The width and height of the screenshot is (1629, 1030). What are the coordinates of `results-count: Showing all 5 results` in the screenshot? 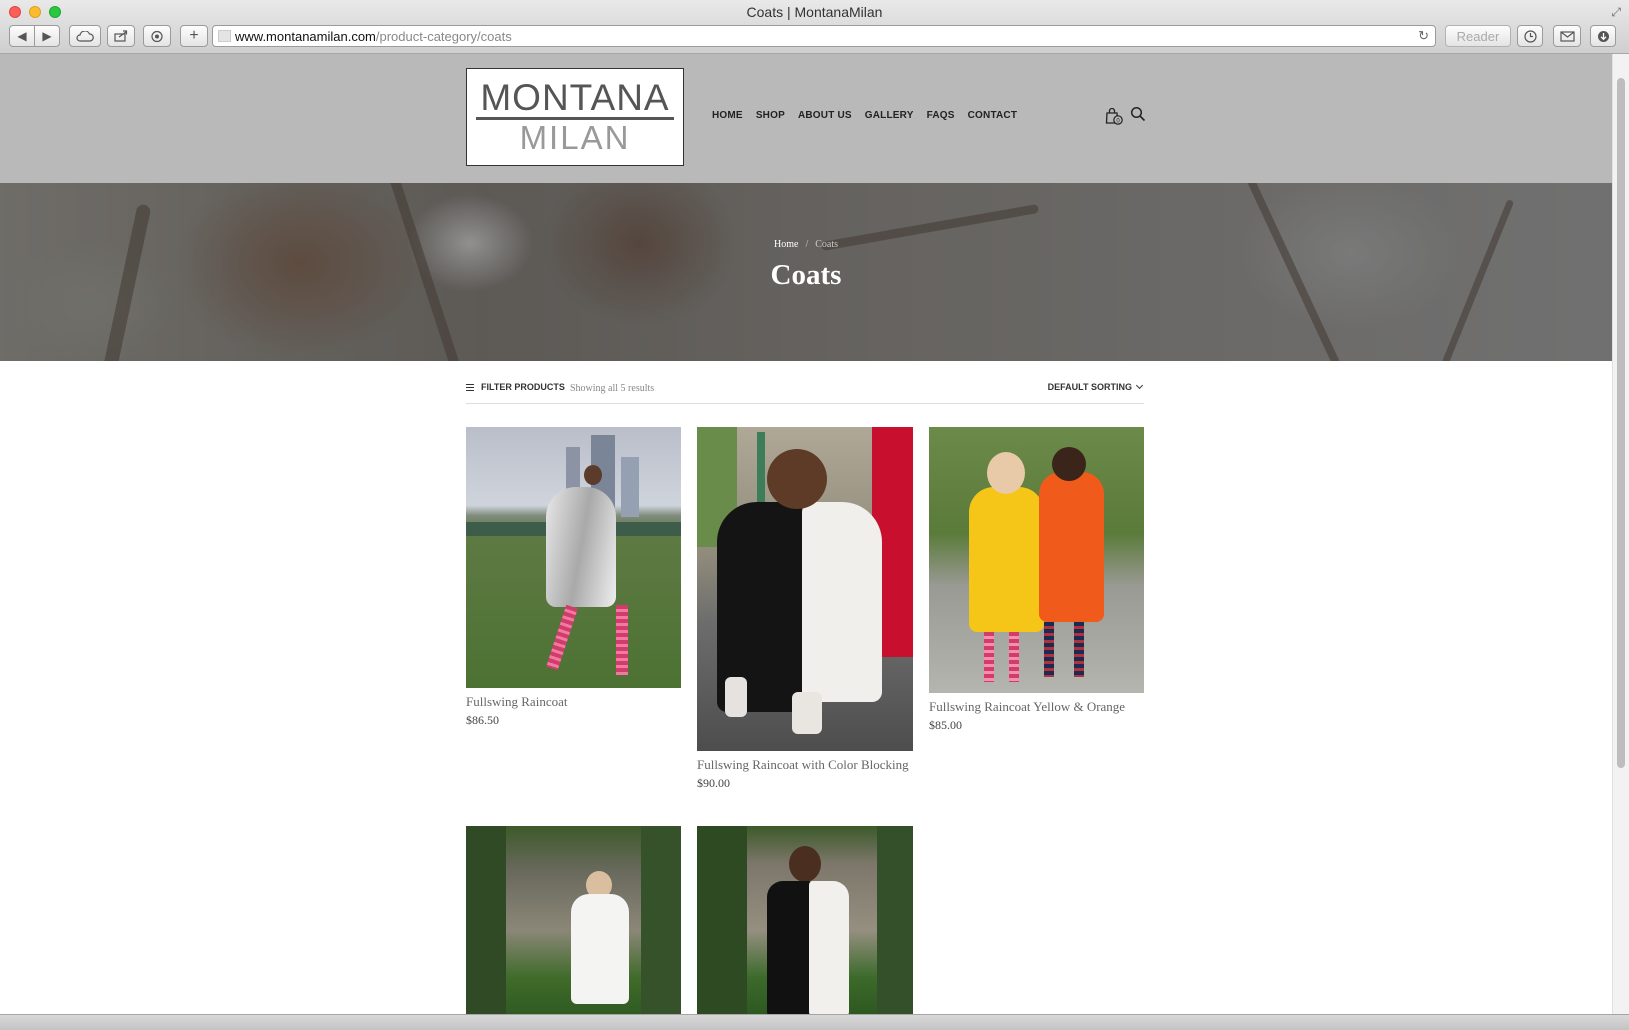 It's located at (612, 388).